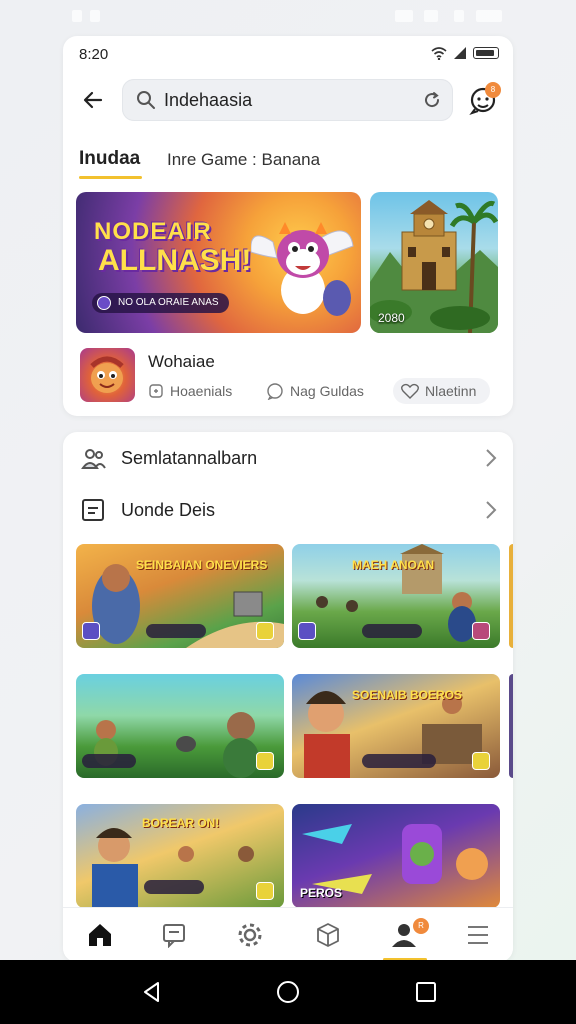 This screenshot has width=576, height=1024. Describe the element at coordinates (289, 376) in the screenshot. I see `featured-game: Wohaiae Hoaenials Nag Guldas Nlaetinn` at that location.